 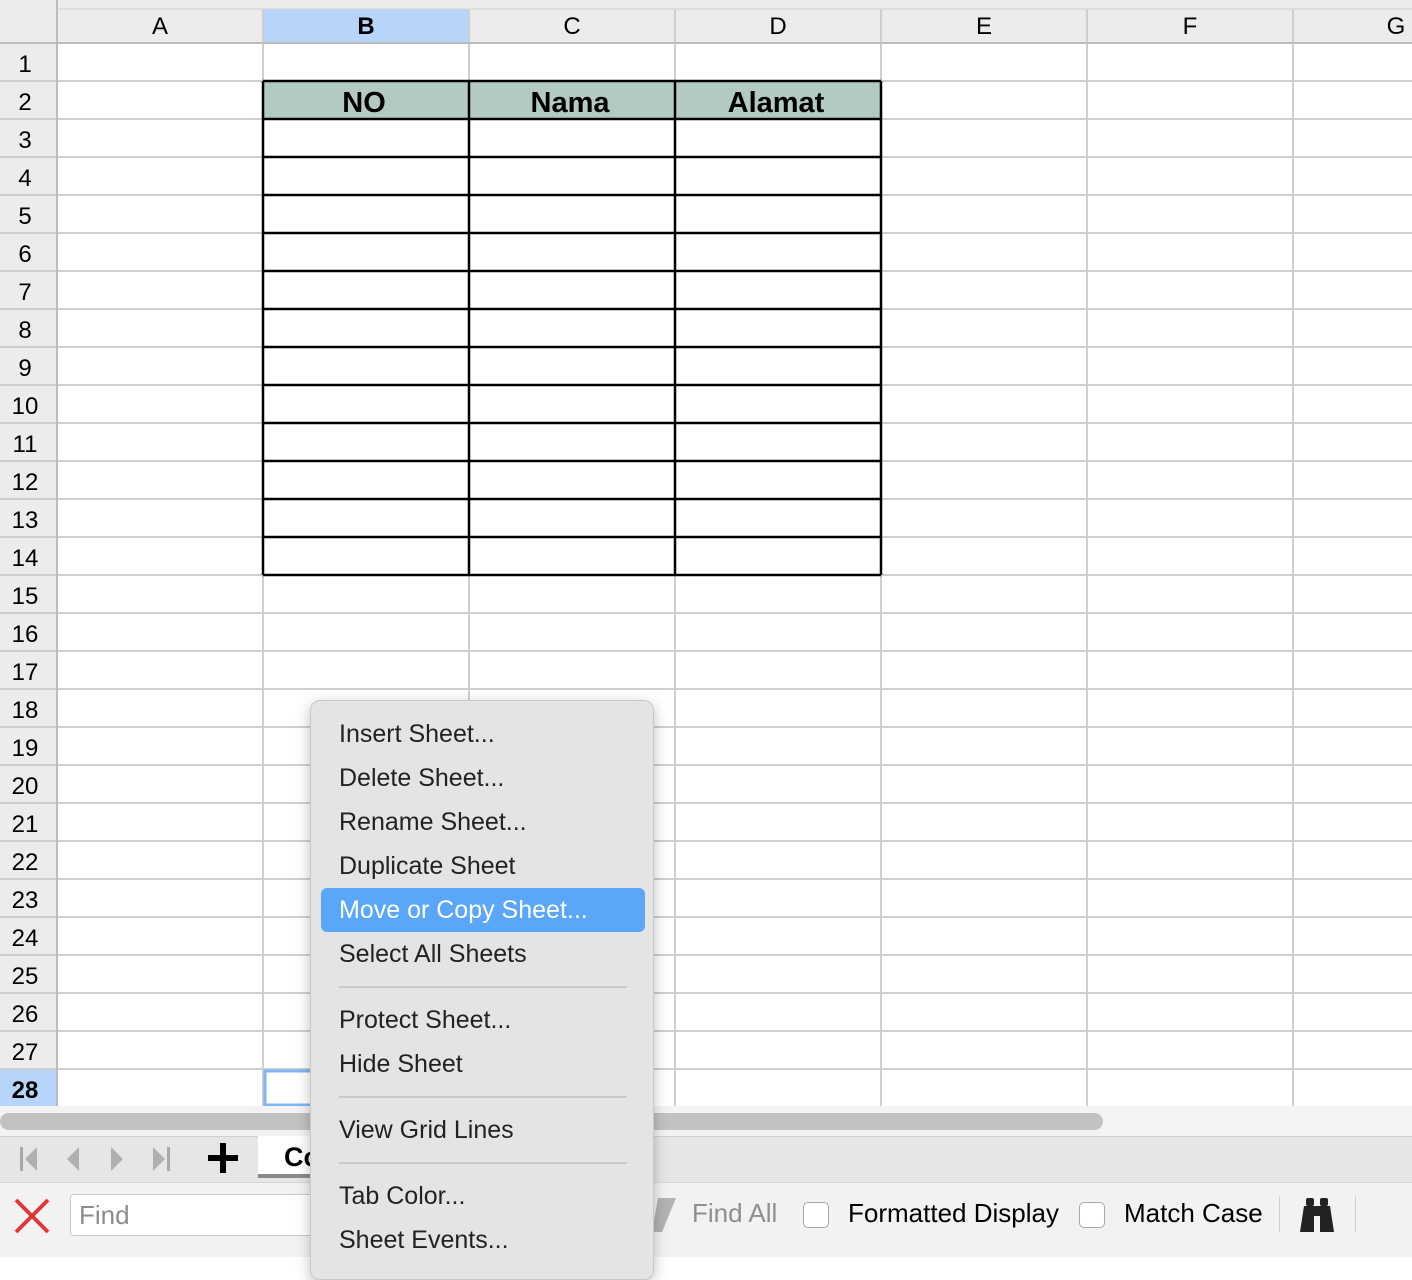 What do you see at coordinates (24, 254) in the screenshot?
I see `row-header-6: 6` at bounding box center [24, 254].